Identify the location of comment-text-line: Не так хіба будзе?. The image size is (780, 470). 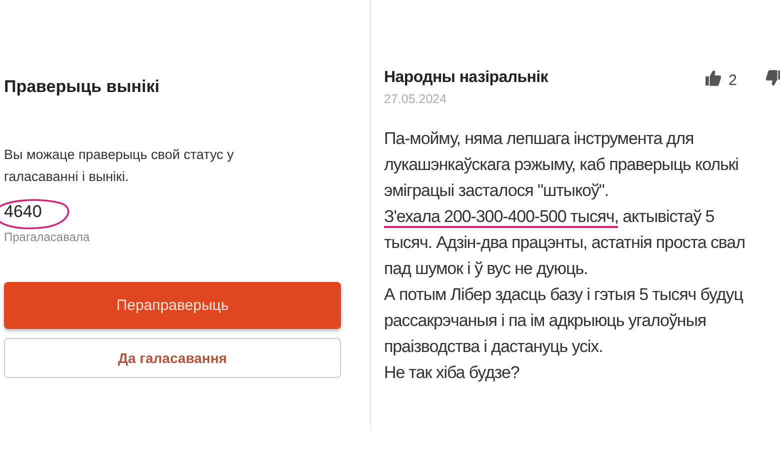
(452, 373).